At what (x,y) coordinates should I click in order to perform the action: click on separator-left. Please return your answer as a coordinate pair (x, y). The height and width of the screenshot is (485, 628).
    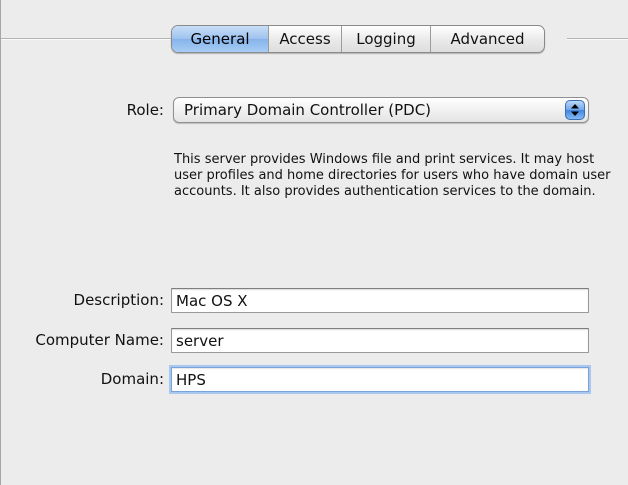
    Looking at the image, I should click on (87, 39).